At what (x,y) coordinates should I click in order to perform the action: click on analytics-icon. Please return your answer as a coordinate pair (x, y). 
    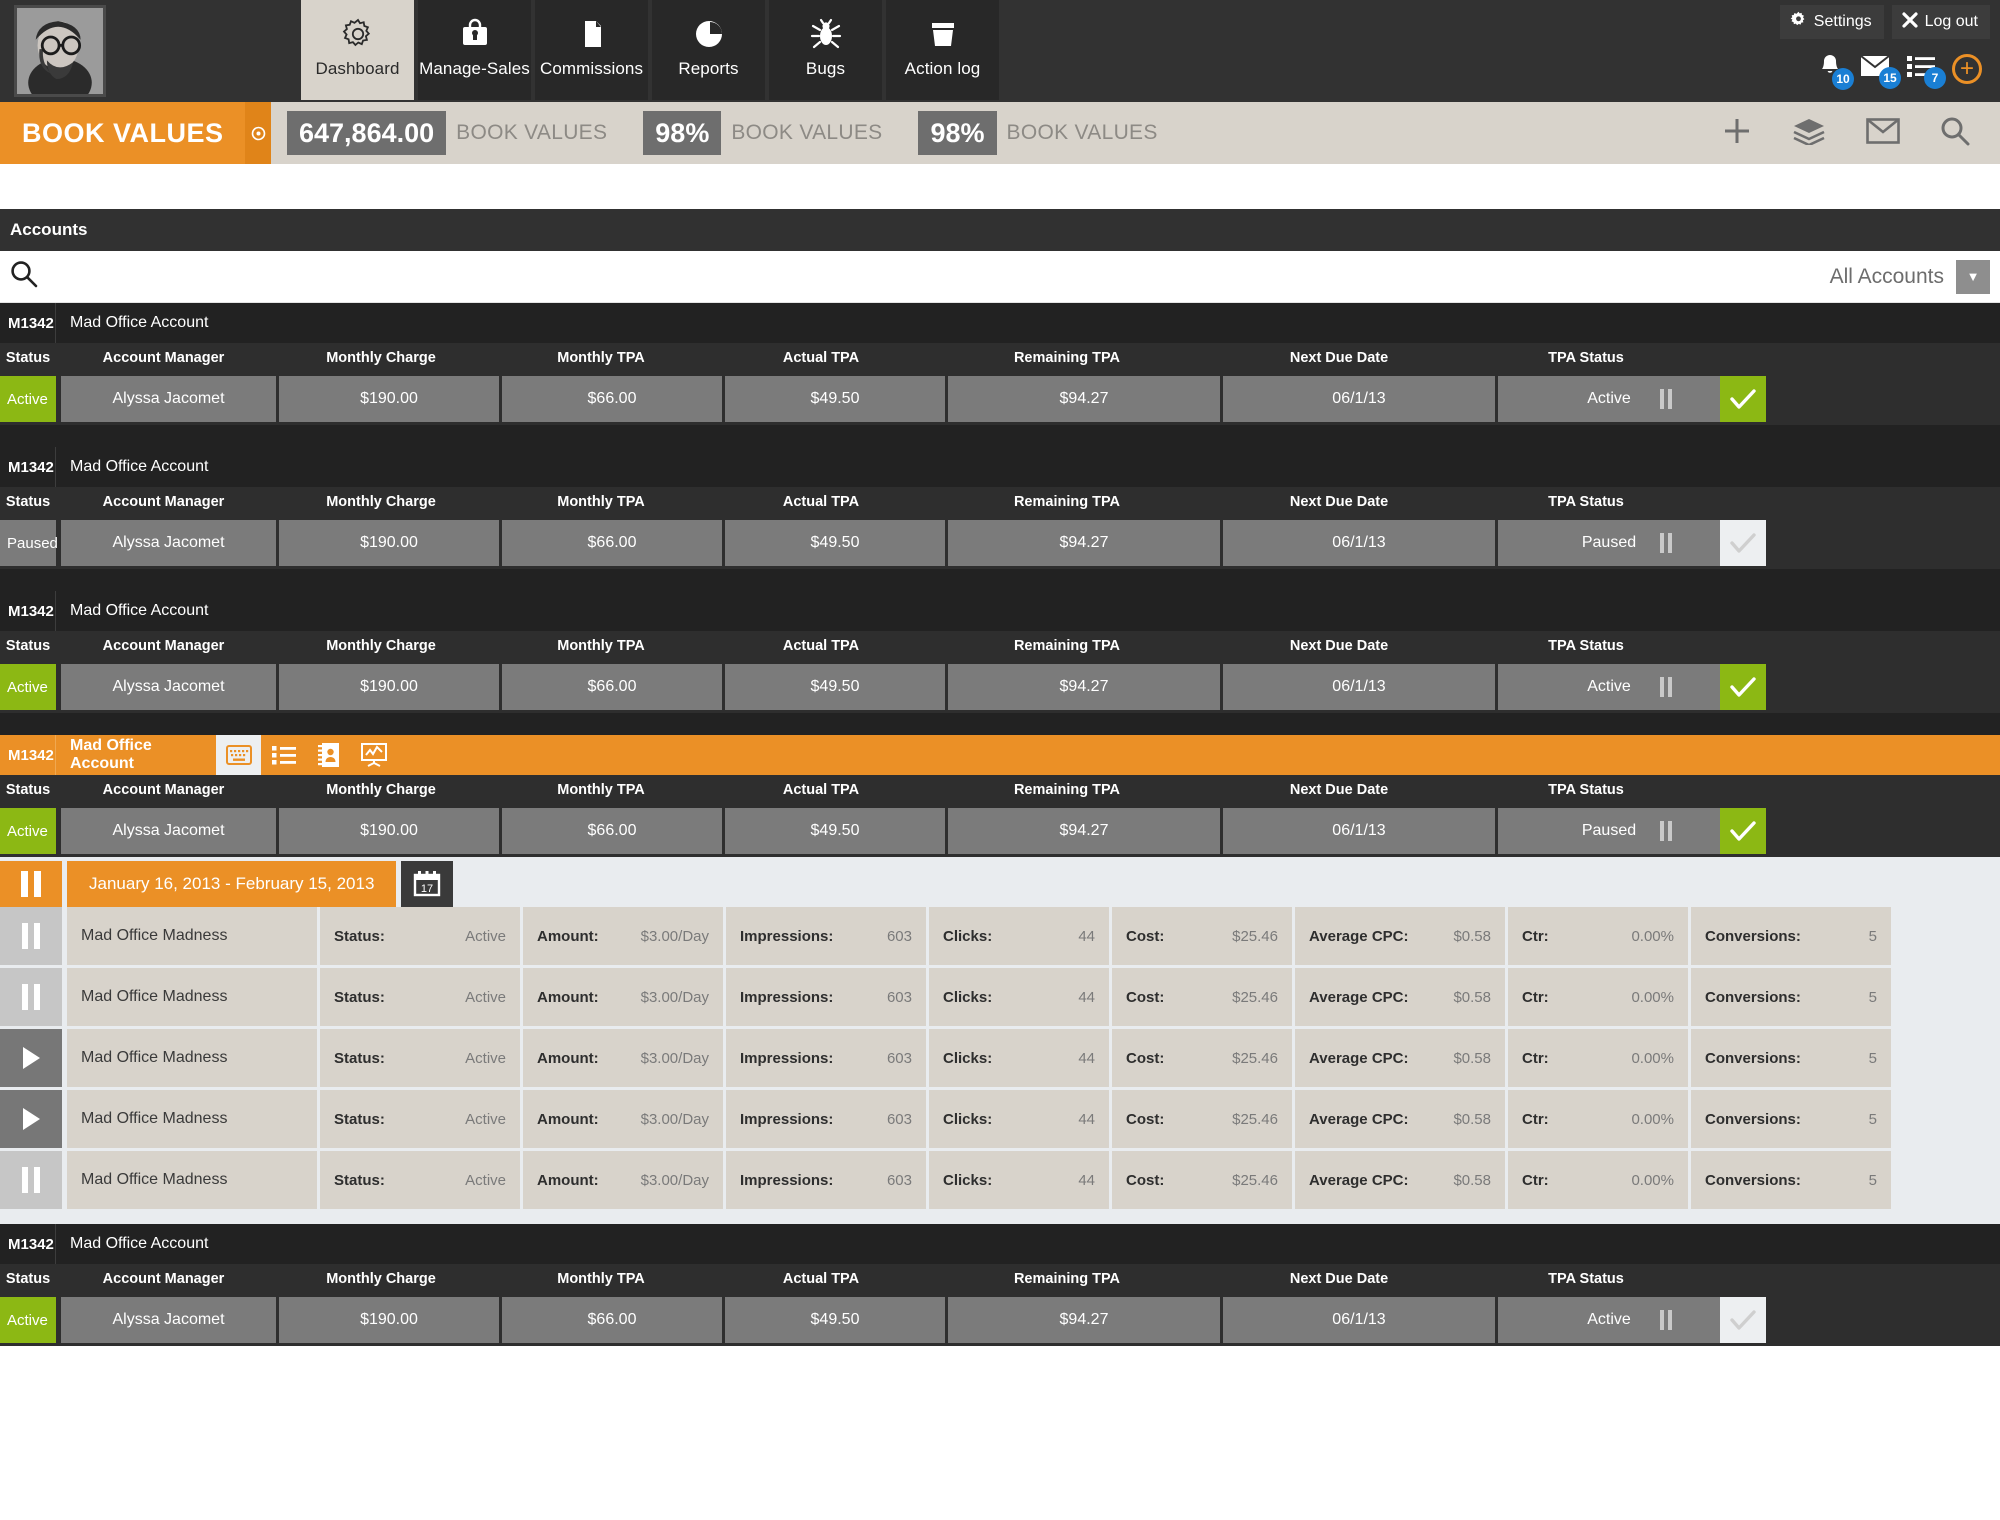
    Looking at the image, I should click on (373, 755).